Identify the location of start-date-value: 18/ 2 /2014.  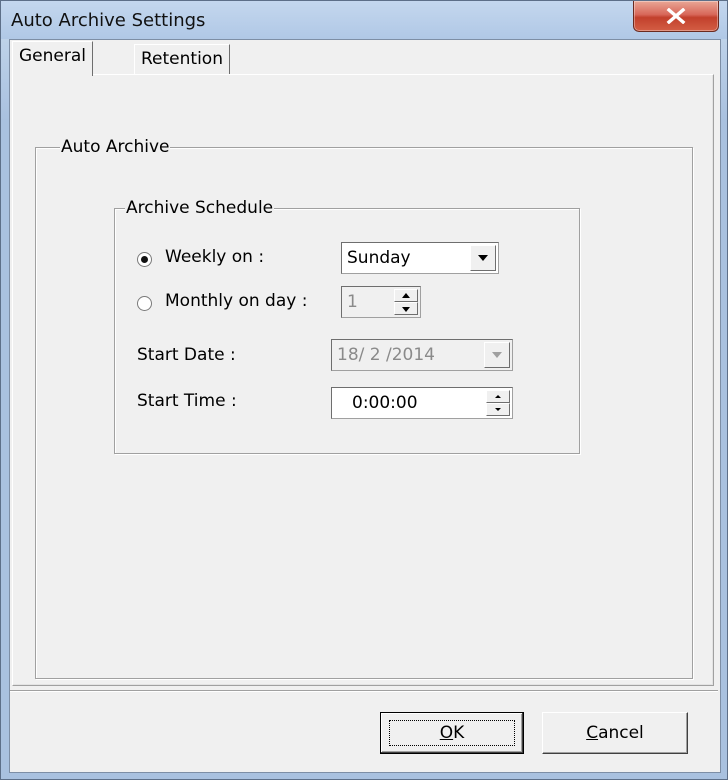
(386, 355).